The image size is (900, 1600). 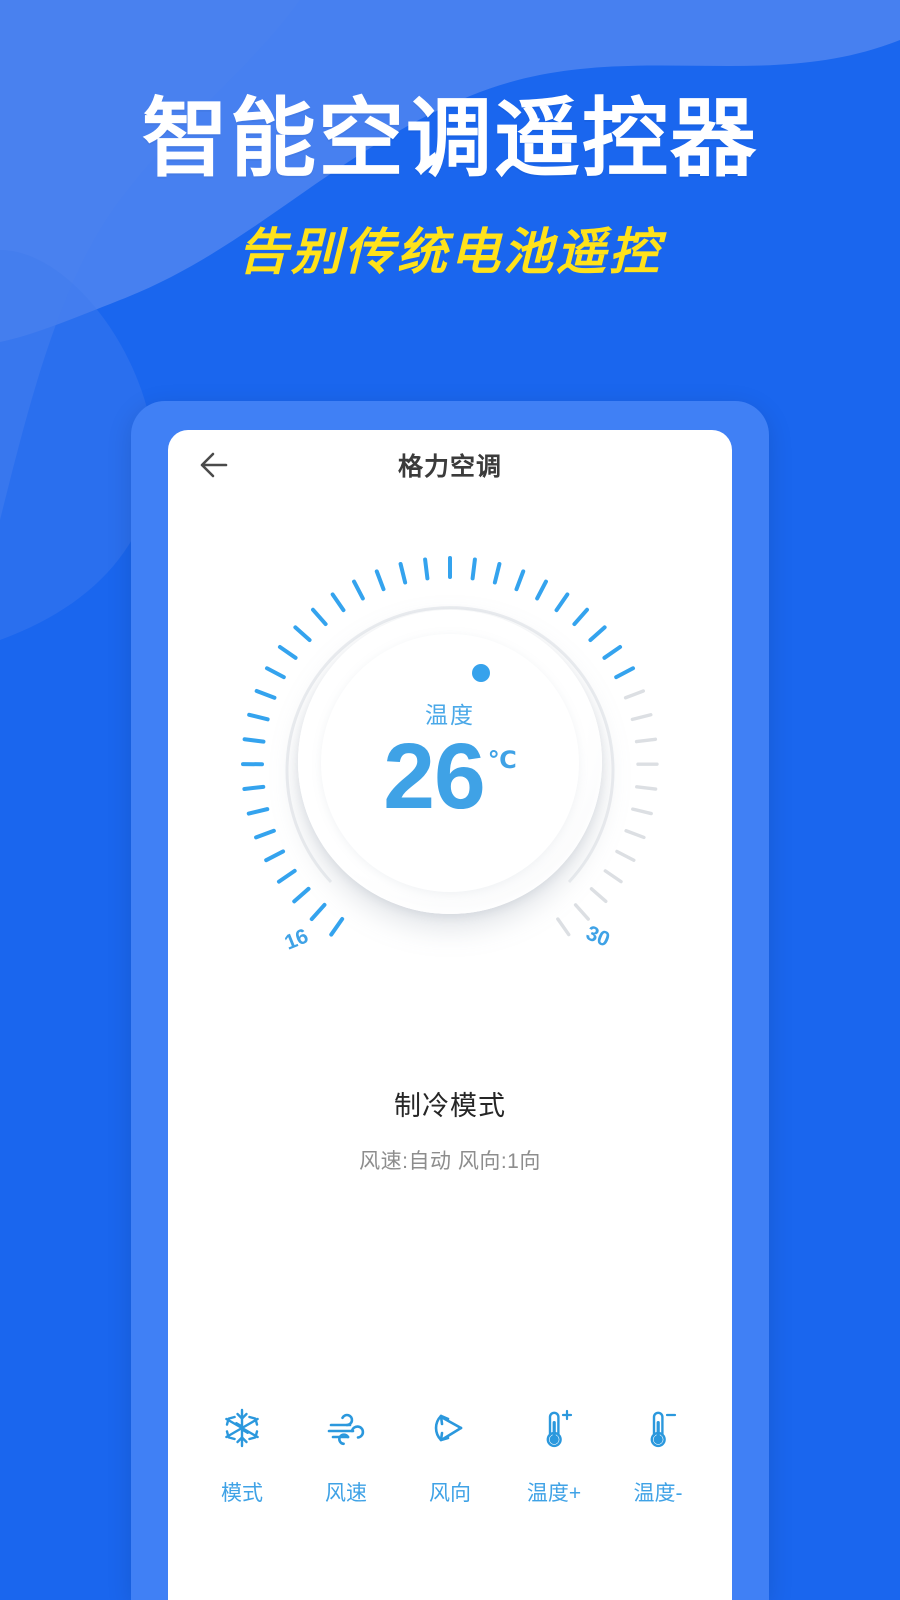 What do you see at coordinates (218, 465) in the screenshot?
I see `back-arrow-icon` at bounding box center [218, 465].